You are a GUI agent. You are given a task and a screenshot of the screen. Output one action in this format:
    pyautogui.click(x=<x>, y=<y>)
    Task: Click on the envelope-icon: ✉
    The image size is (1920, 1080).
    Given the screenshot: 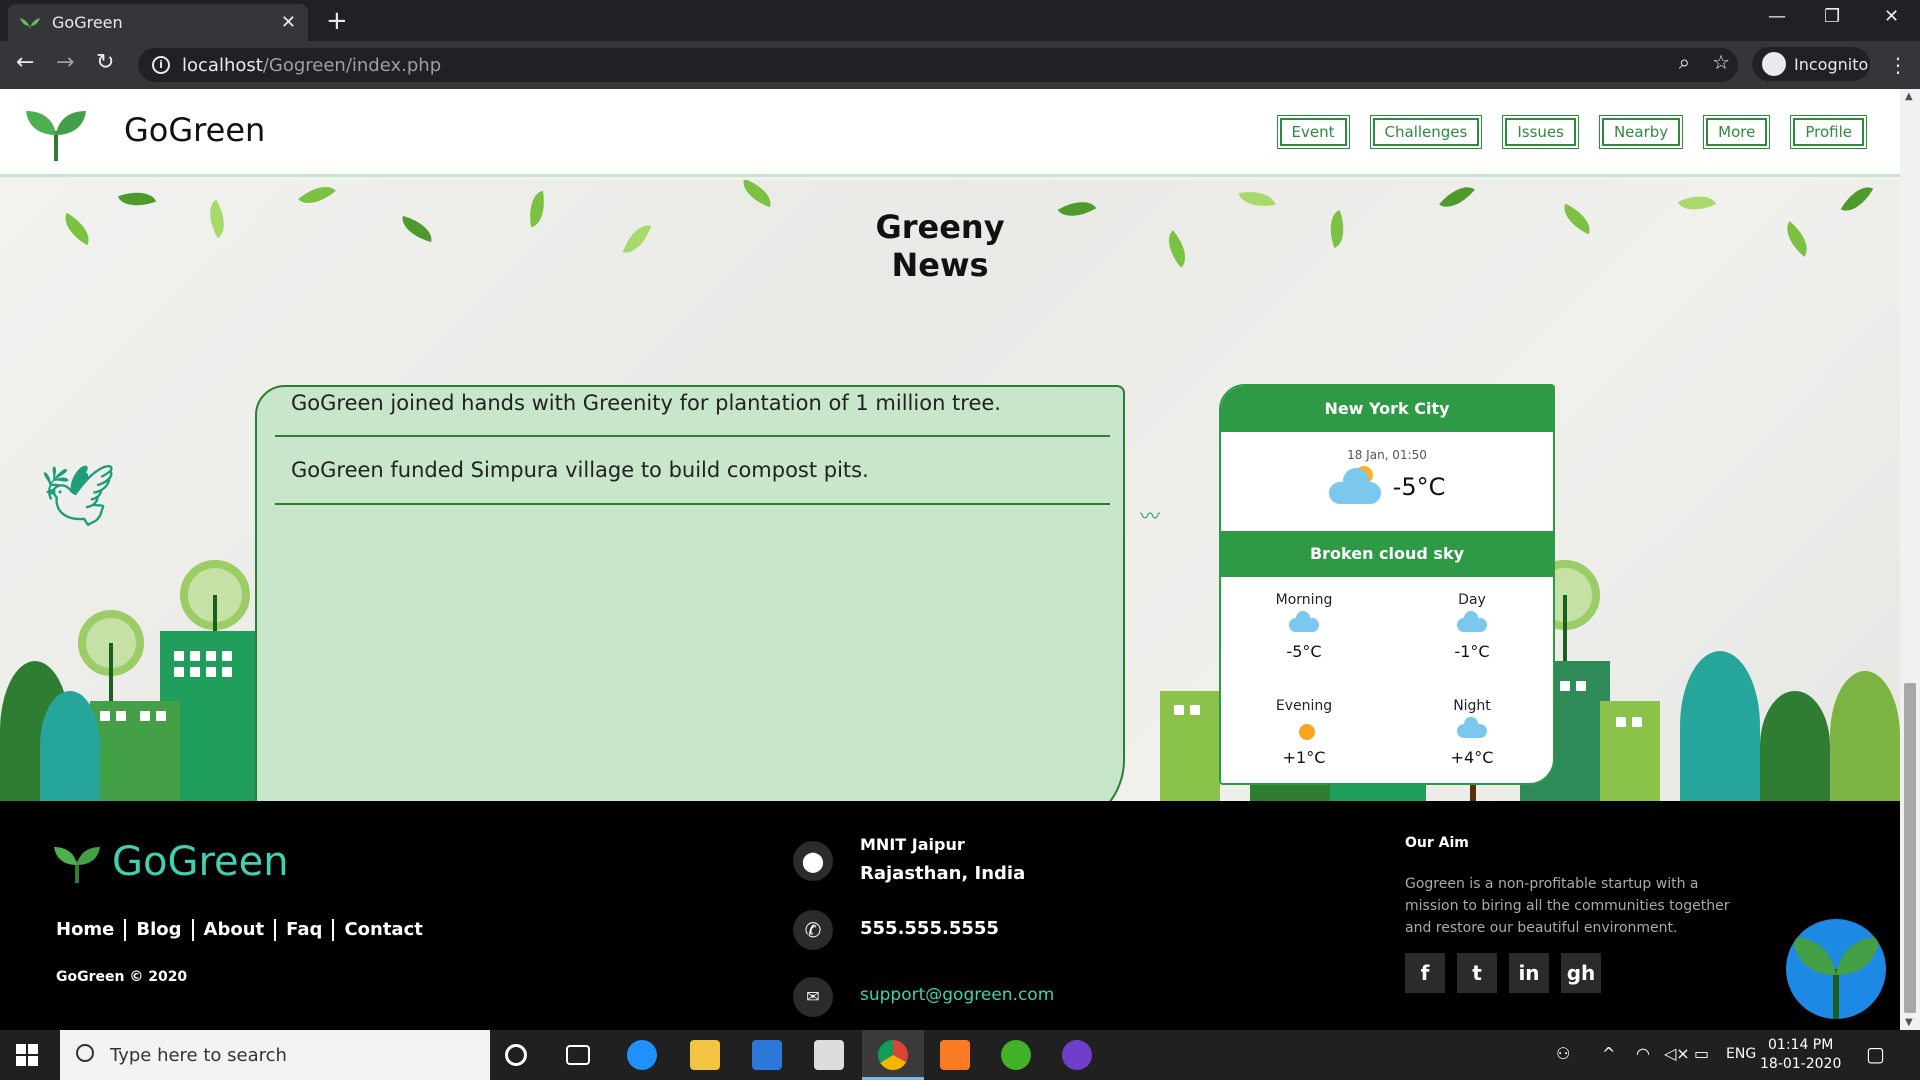 What is the action you would take?
    pyautogui.click(x=813, y=997)
    